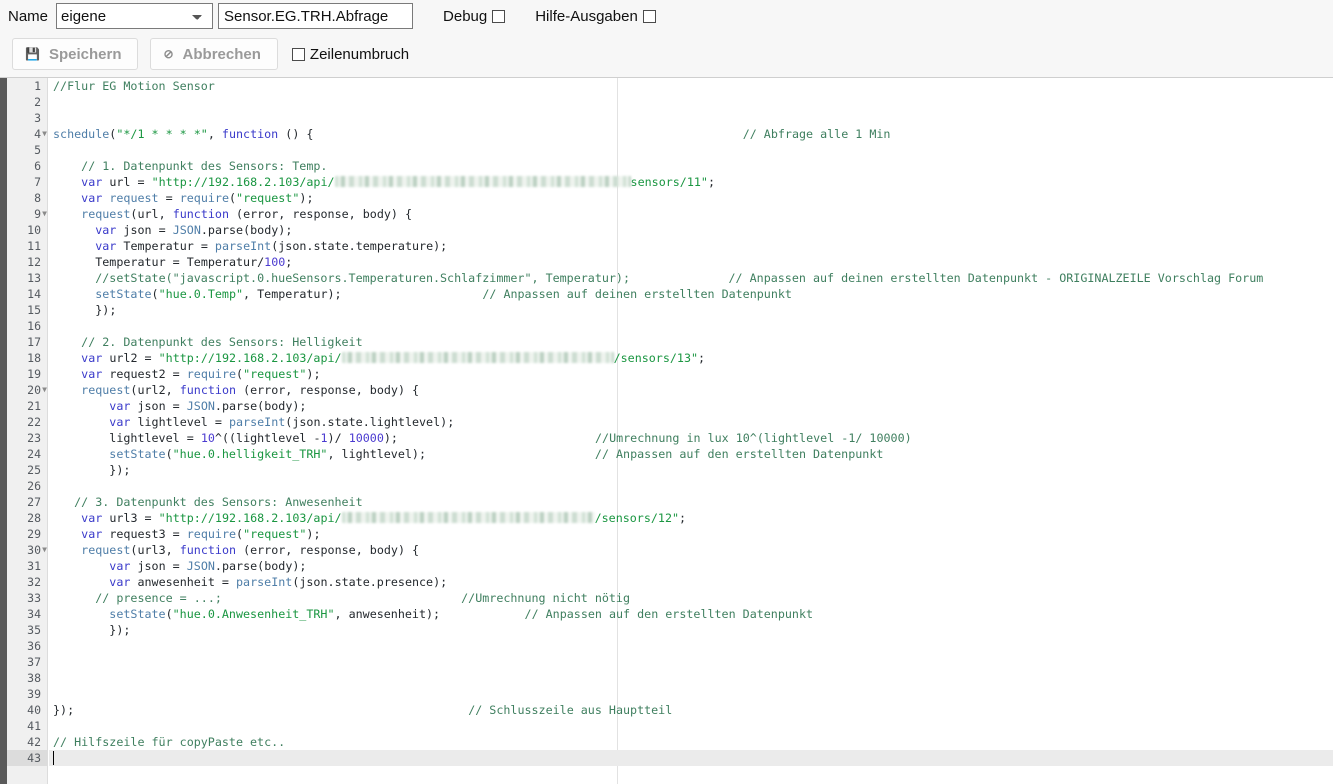 The height and width of the screenshot is (784, 1333). Describe the element at coordinates (499, 16) in the screenshot. I see `debug-checkbox` at that location.